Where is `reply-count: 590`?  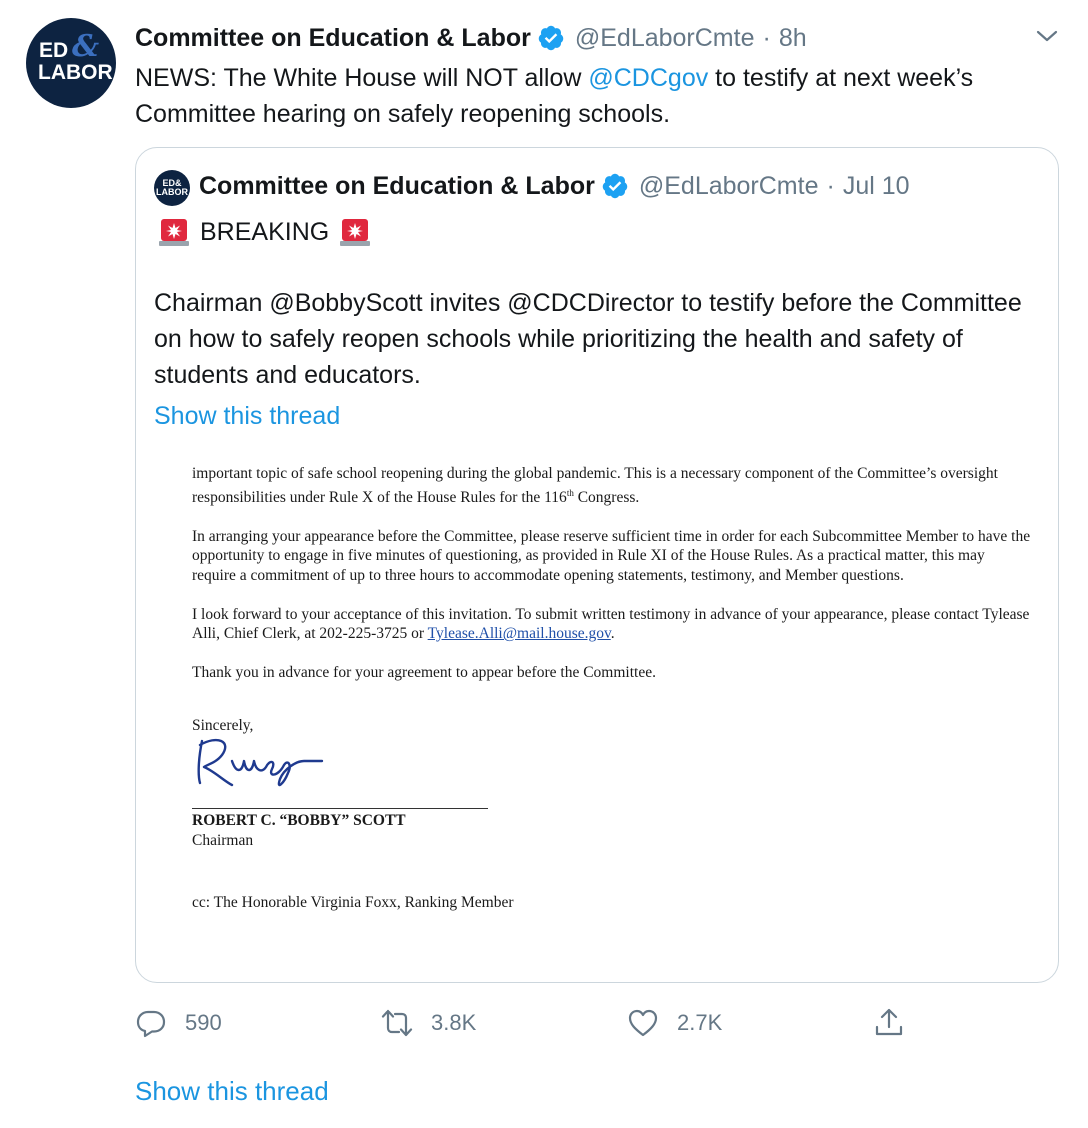
reply-count: 590 is located at coordinates (203, 1022).